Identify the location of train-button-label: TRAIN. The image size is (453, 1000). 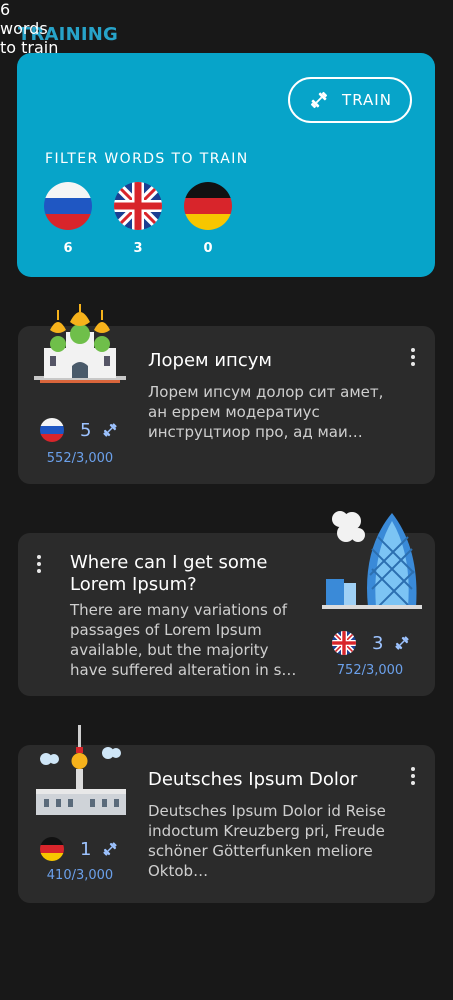
(367, 100).